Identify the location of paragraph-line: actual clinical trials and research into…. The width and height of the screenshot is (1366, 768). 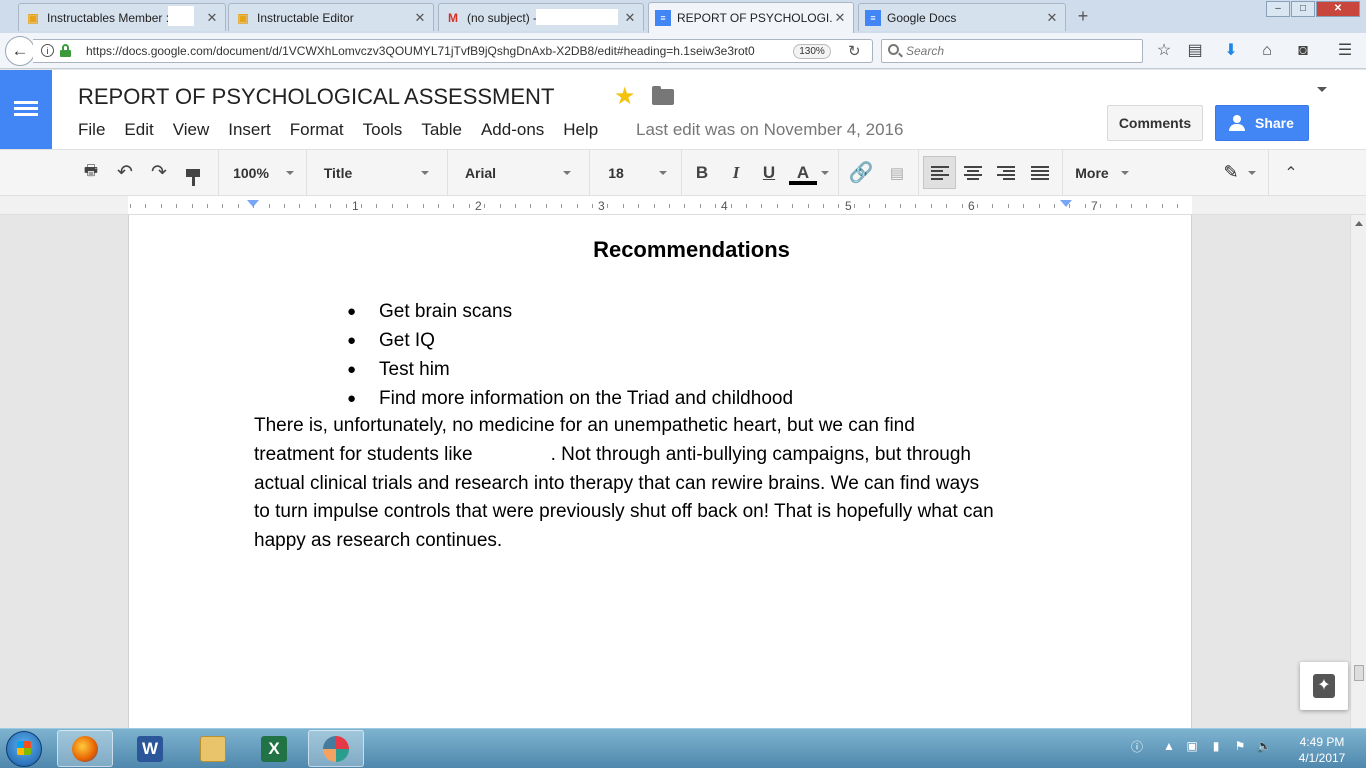
(617, 483).